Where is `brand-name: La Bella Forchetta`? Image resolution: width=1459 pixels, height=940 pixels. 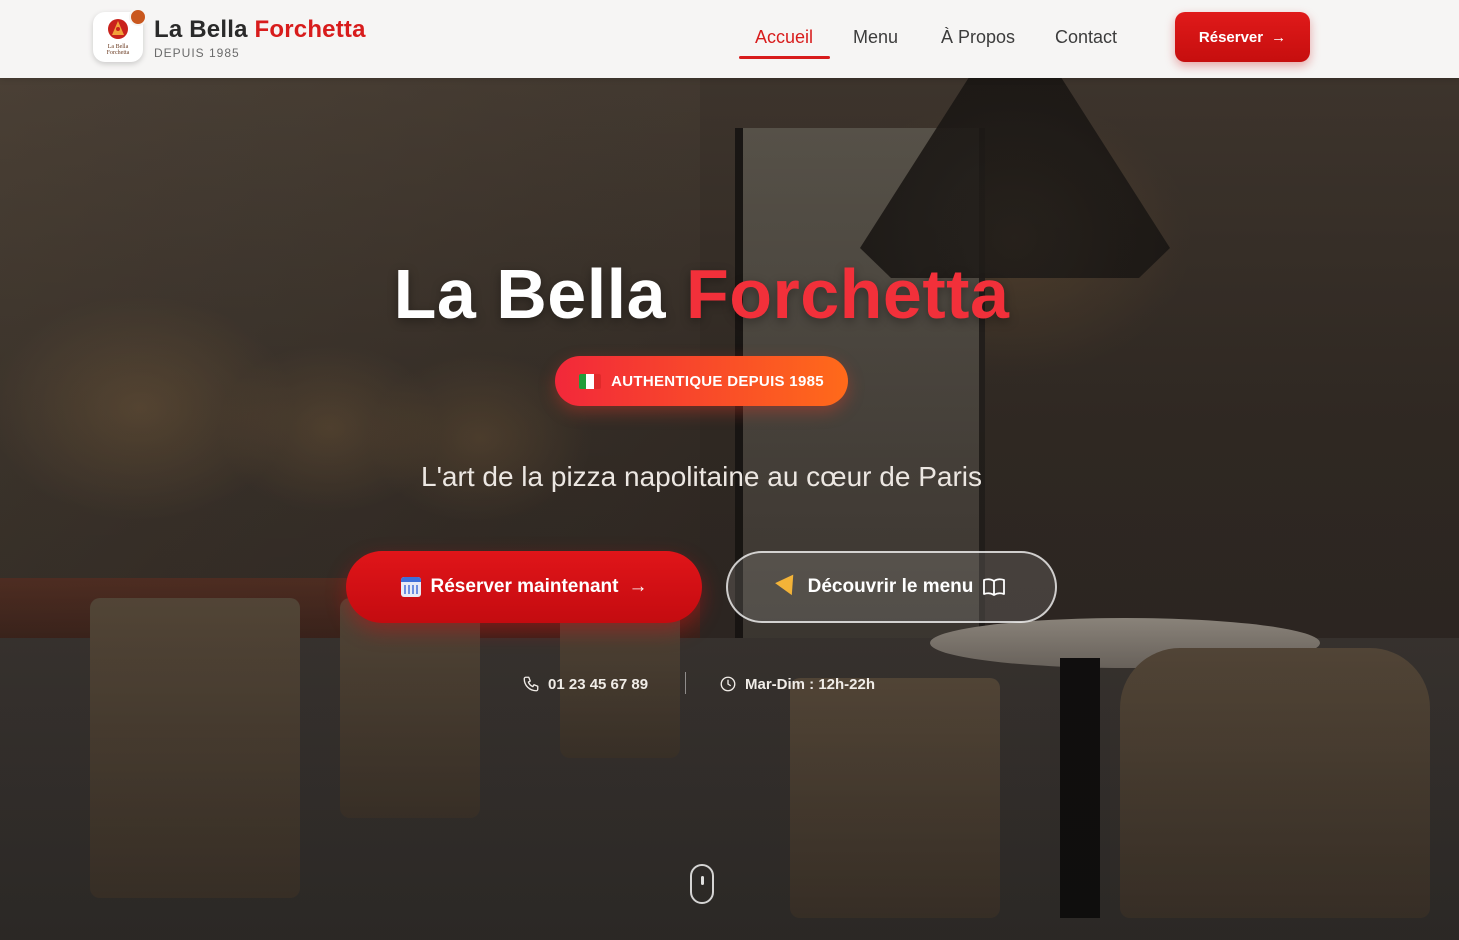
brand-name: La Bella Forchetta is located at coordinates (260, 30).